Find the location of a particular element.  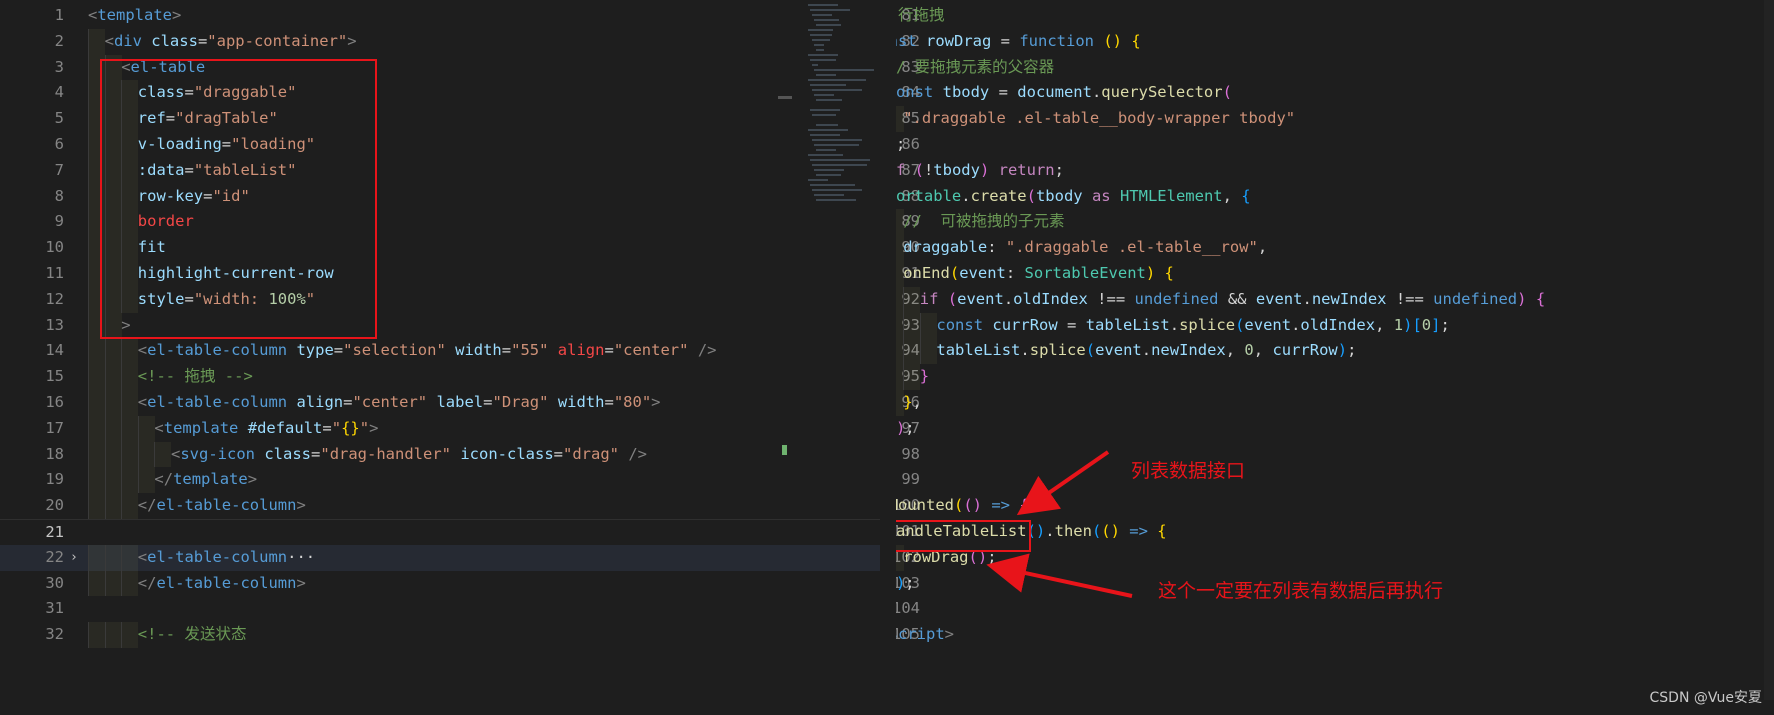

arrow-to-rowdrag is located at coordinates (1059, 575).